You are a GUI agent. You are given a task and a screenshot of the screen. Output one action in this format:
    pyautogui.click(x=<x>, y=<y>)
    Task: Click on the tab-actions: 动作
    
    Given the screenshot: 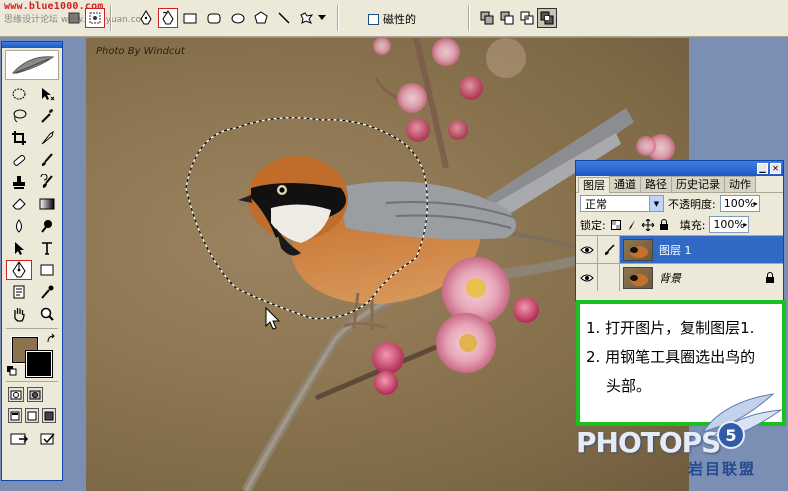 What is the action you would take?
    pyautogui.click(x=740, y=184)
    